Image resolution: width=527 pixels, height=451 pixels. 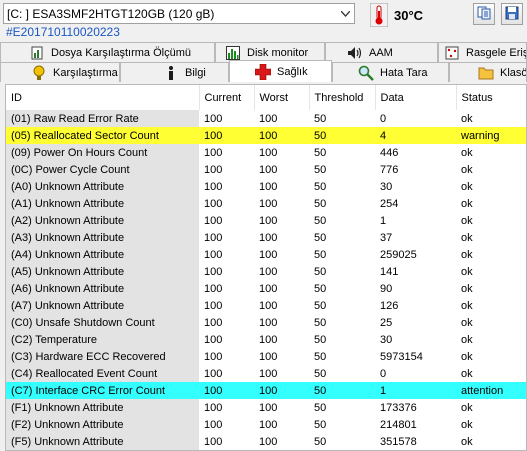 I want to click on save-button, so click(x=512, y=14).